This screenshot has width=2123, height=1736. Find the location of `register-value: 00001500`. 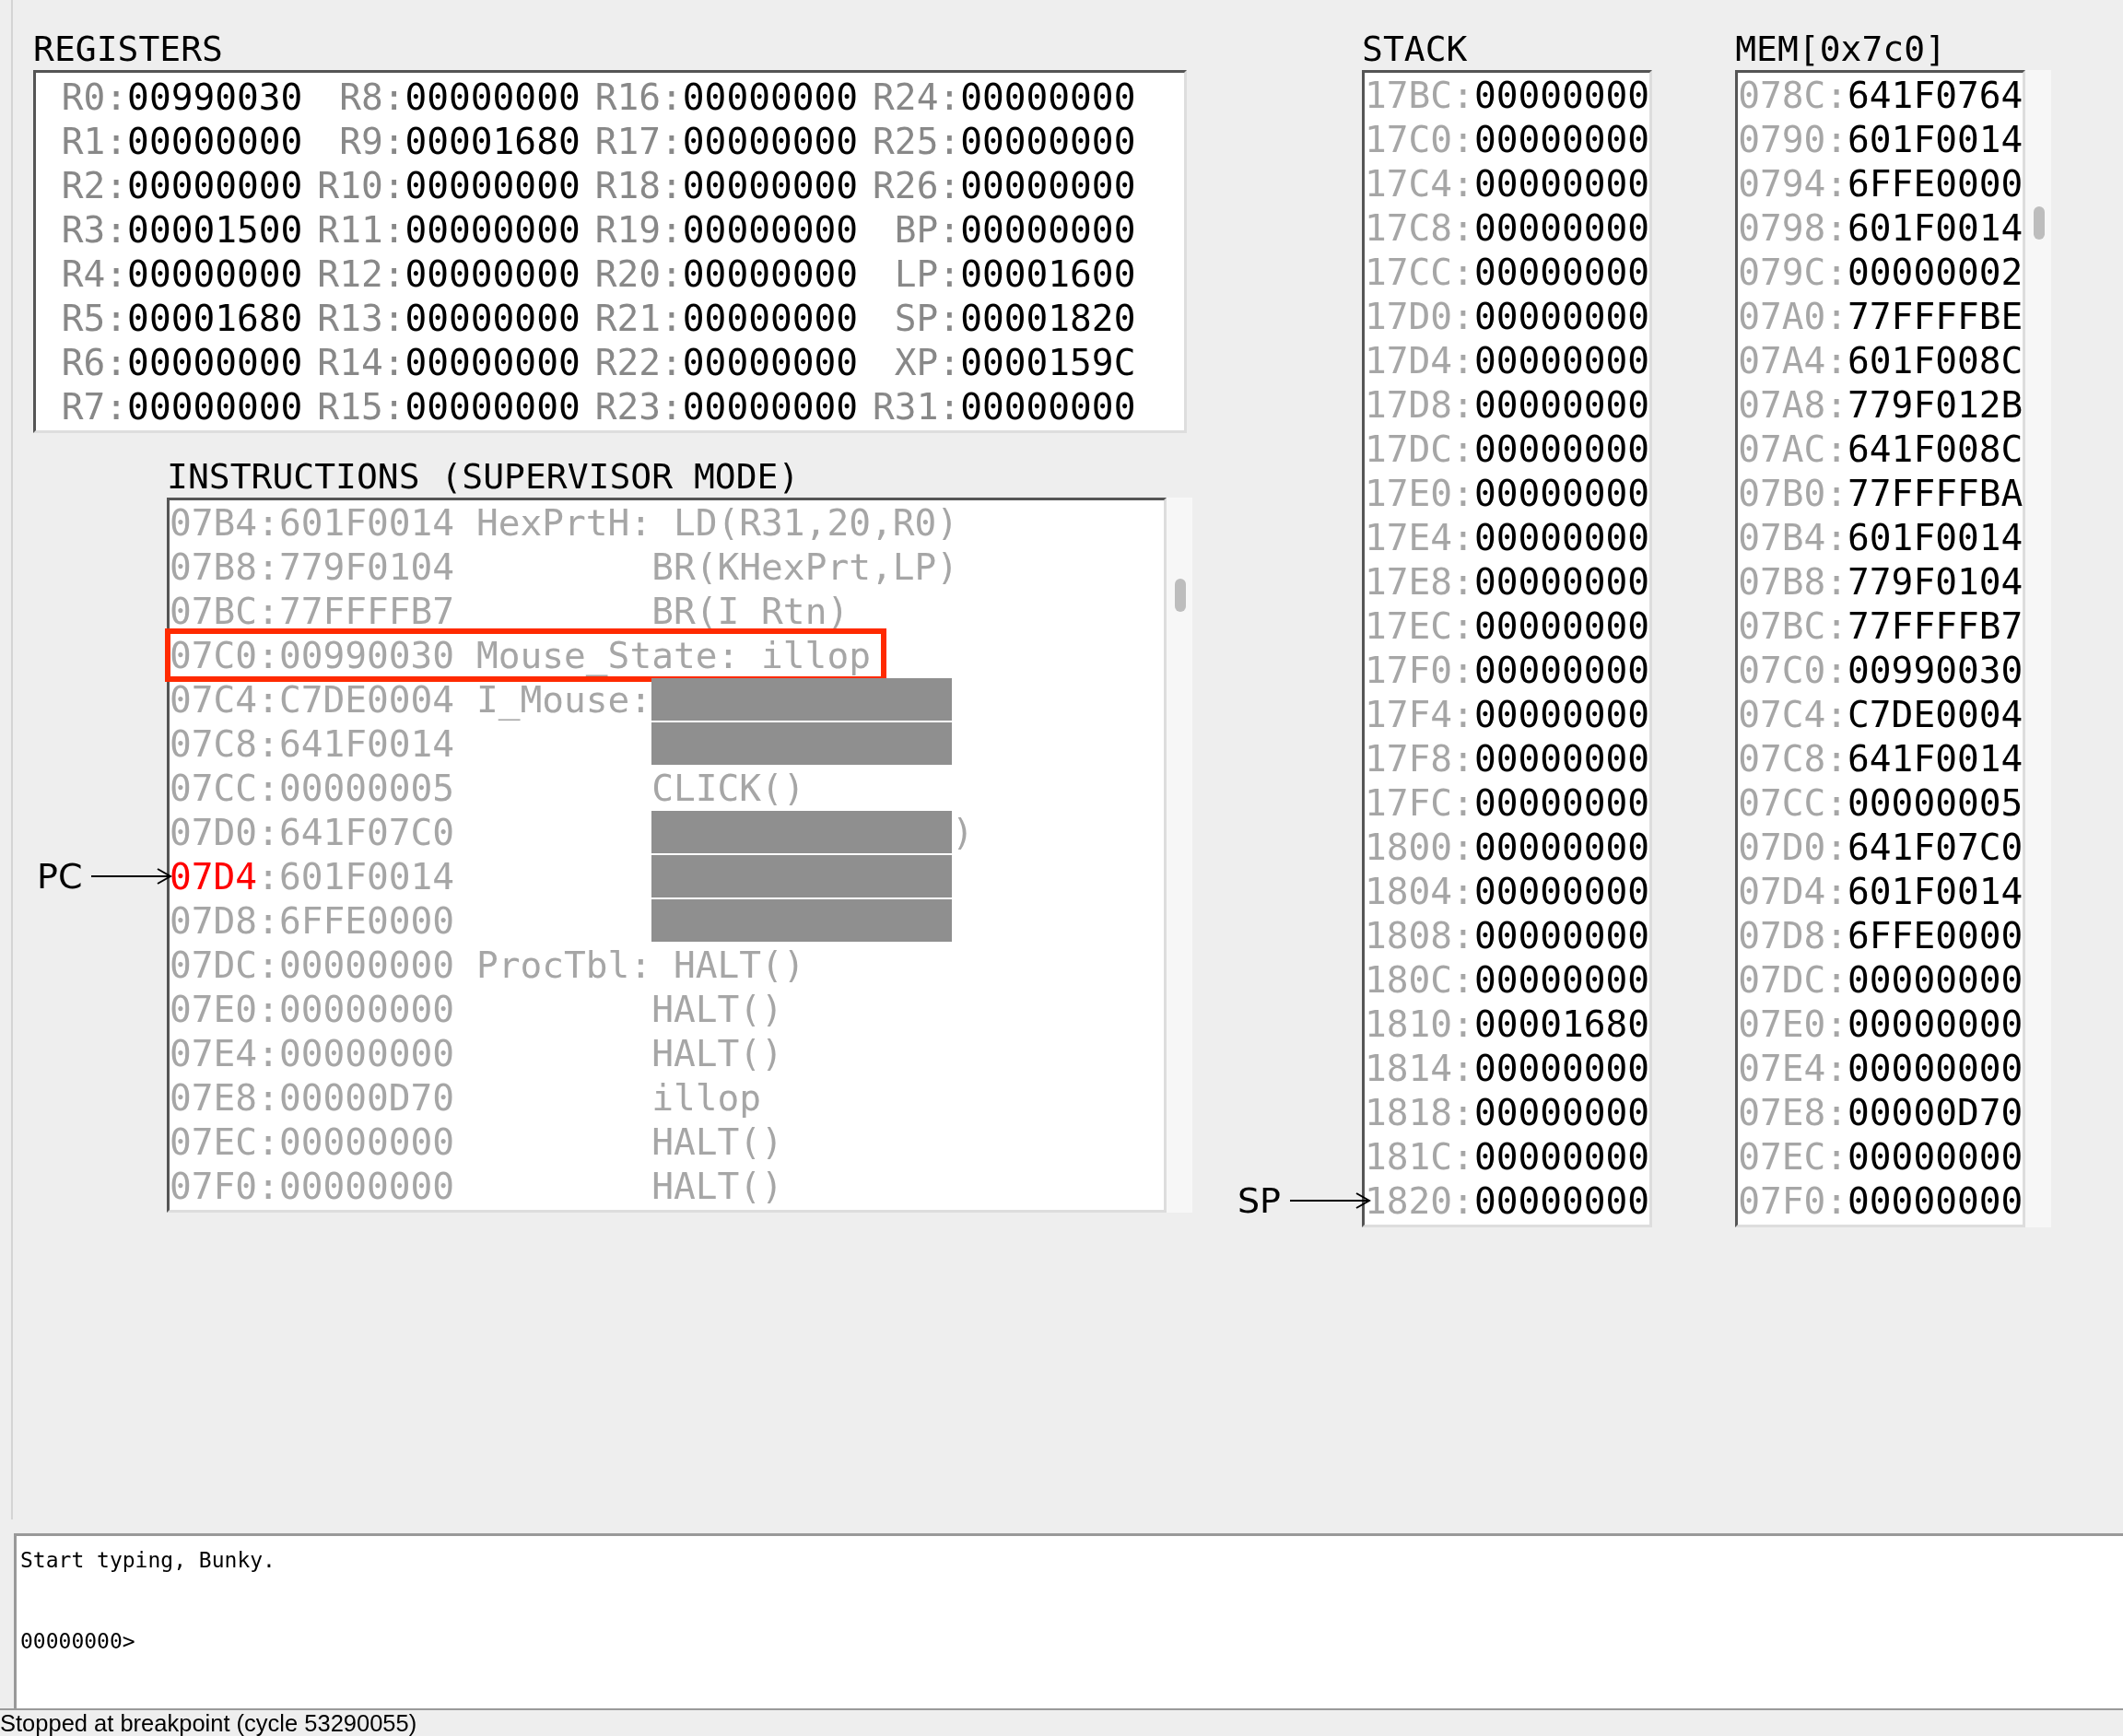

register-value: 00001500 is located at coordinates (215, 229).